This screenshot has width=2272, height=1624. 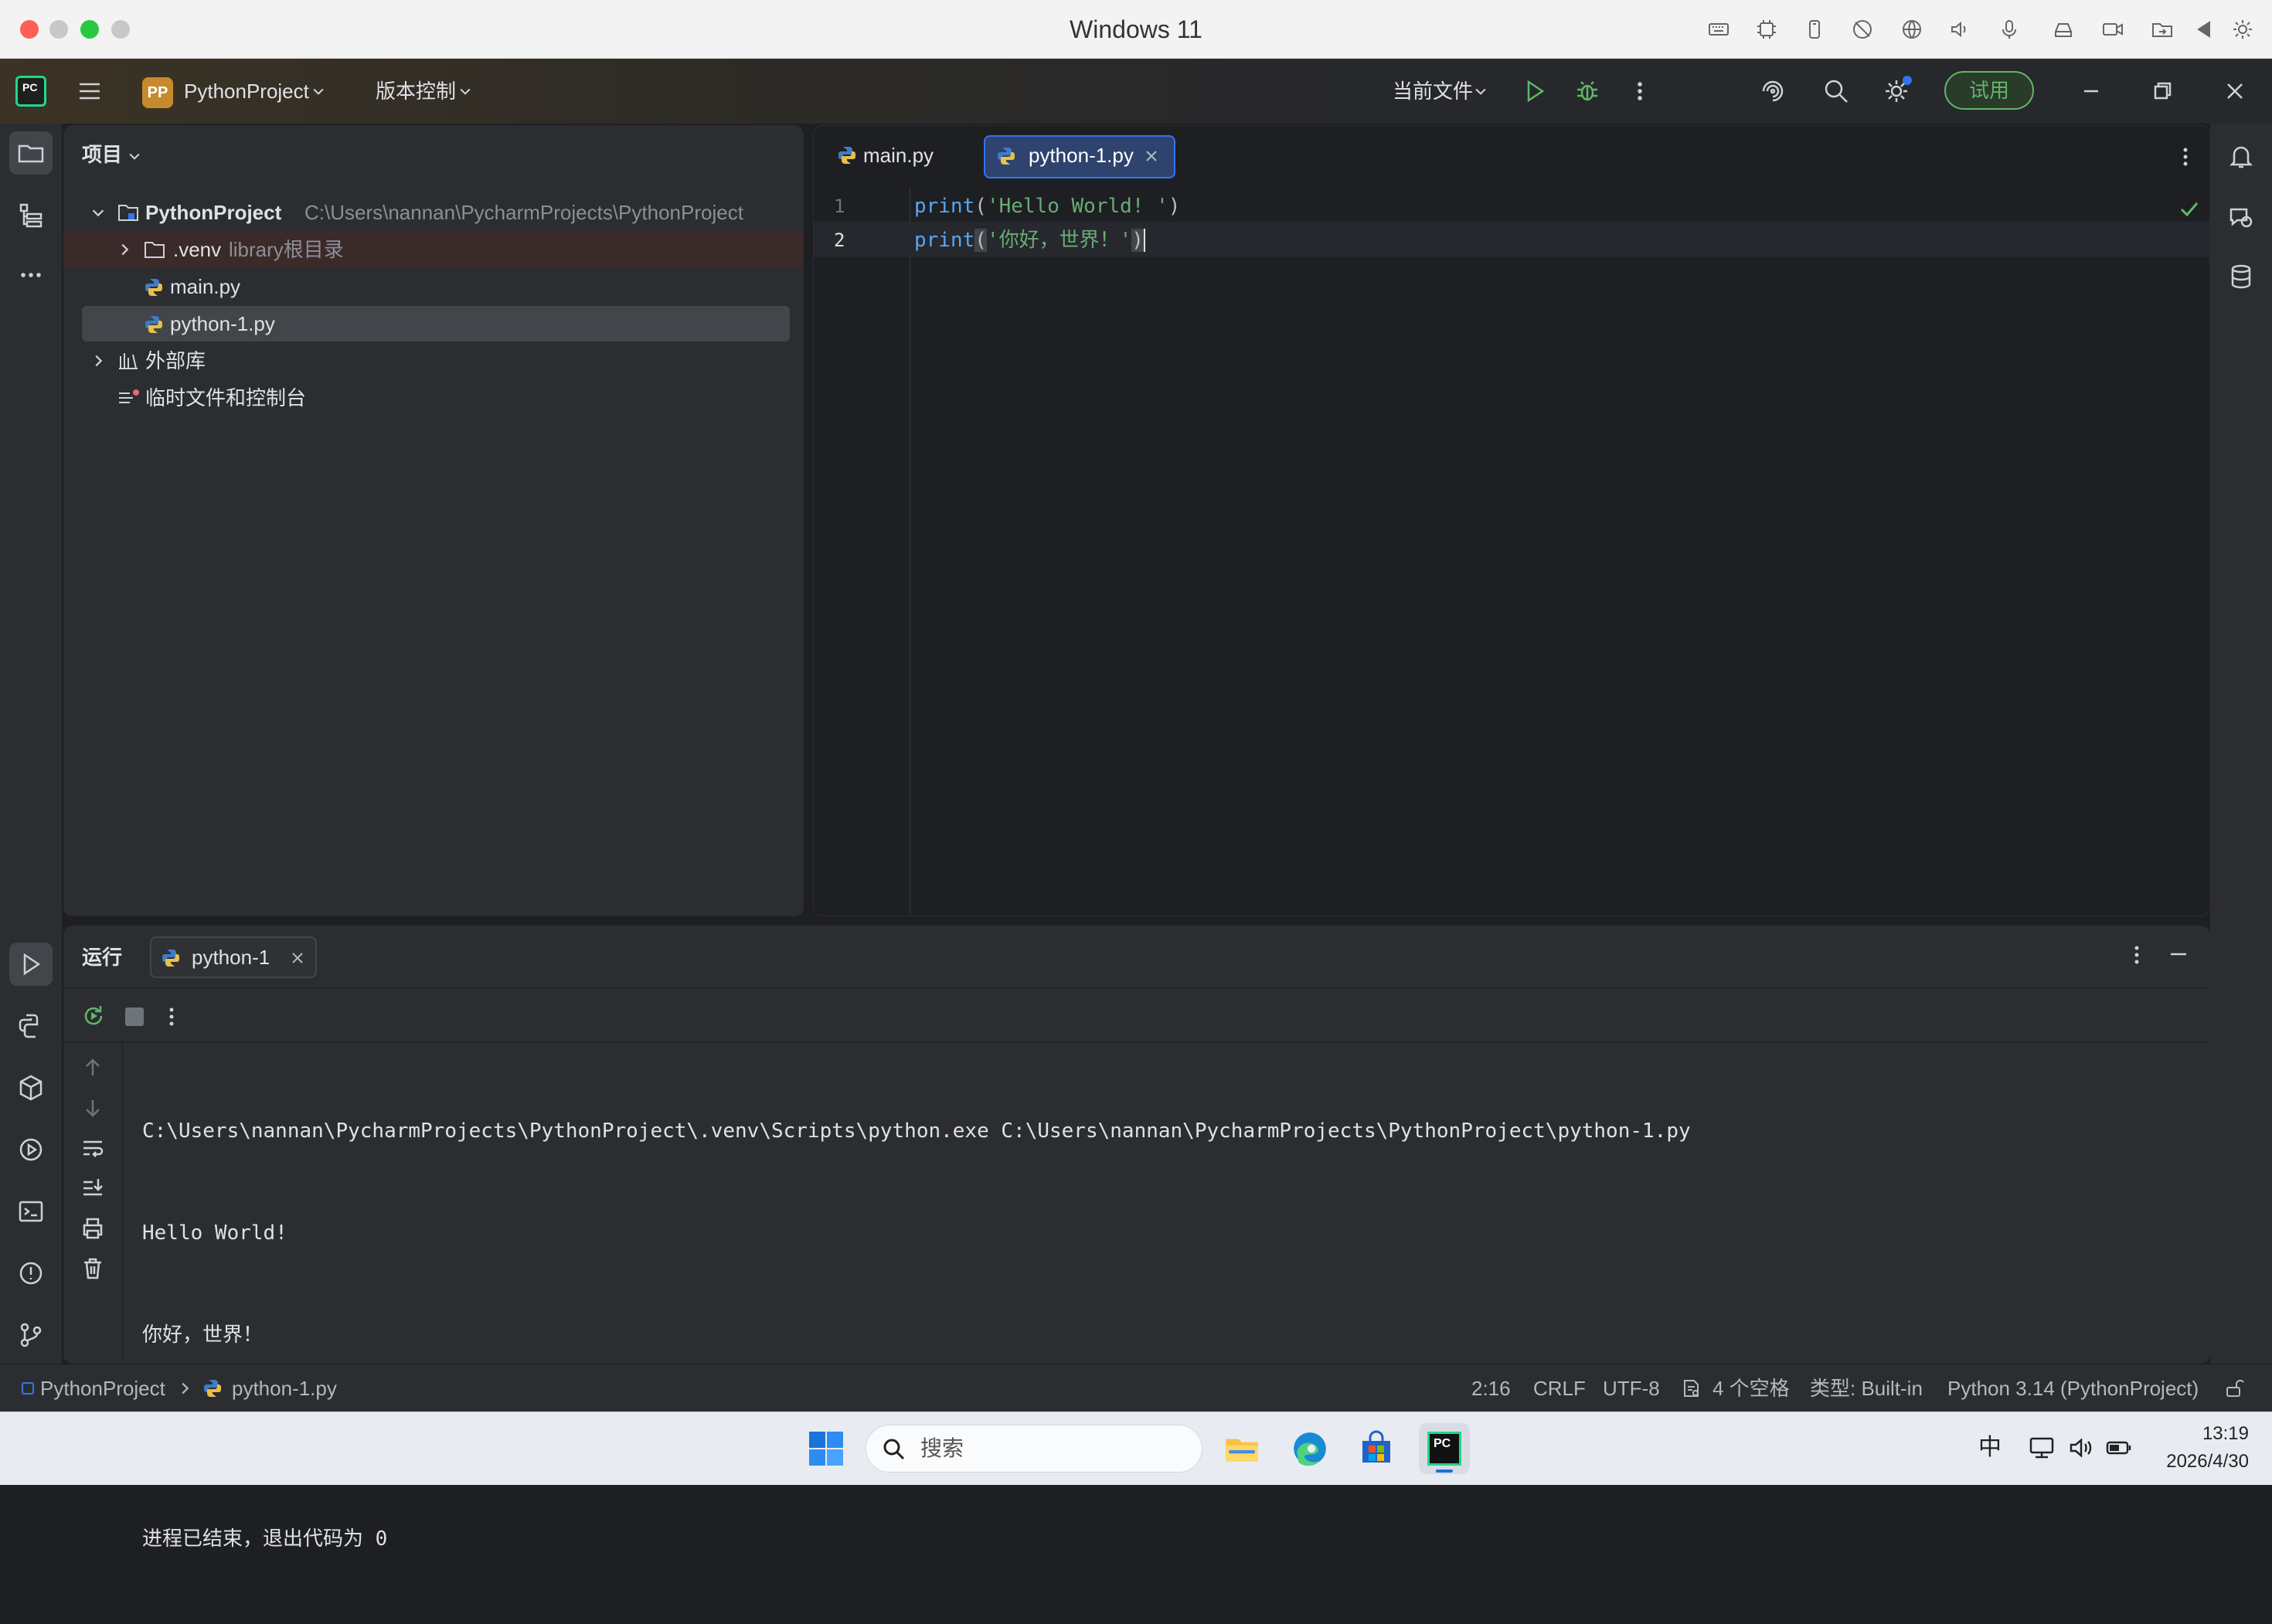 What do you see at coordinates (1047, 206) in the screenshot?
I see `code-line: print('Hello World! ')` at bounding box center [1047, 206].